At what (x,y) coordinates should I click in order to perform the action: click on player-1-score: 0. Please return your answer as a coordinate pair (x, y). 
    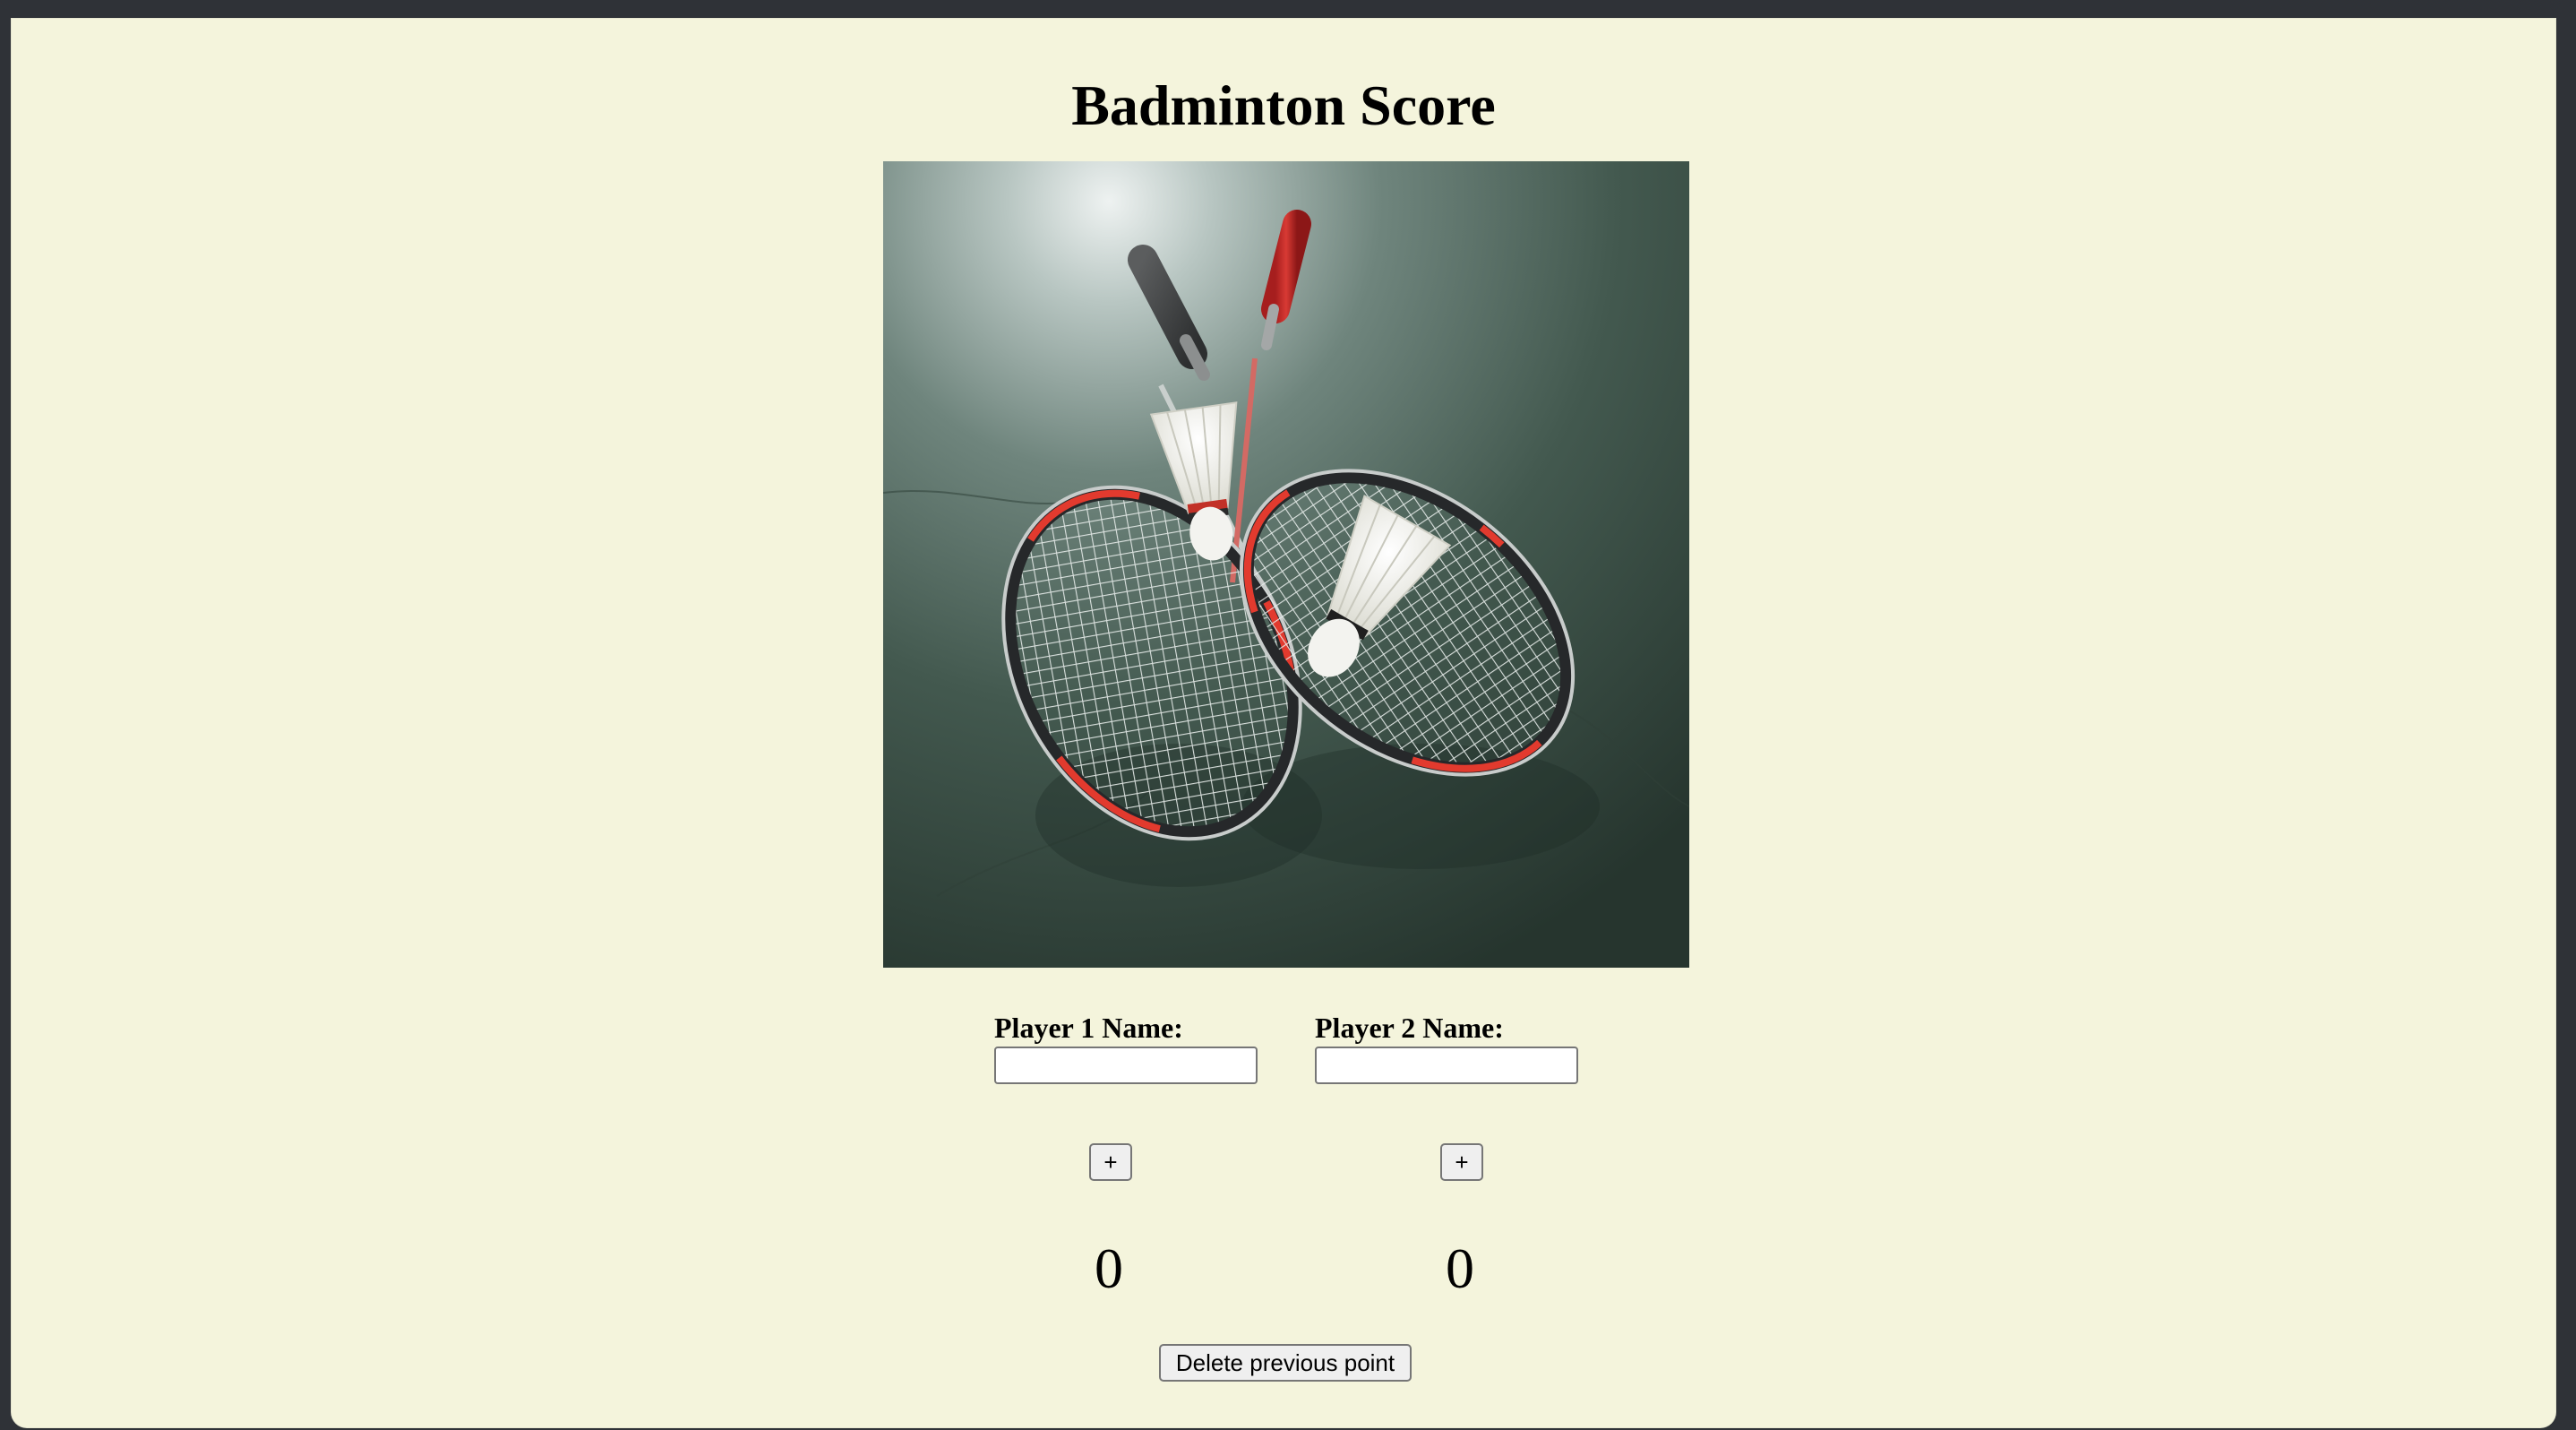
    Looking at the image, I should click on (1109, 1268).